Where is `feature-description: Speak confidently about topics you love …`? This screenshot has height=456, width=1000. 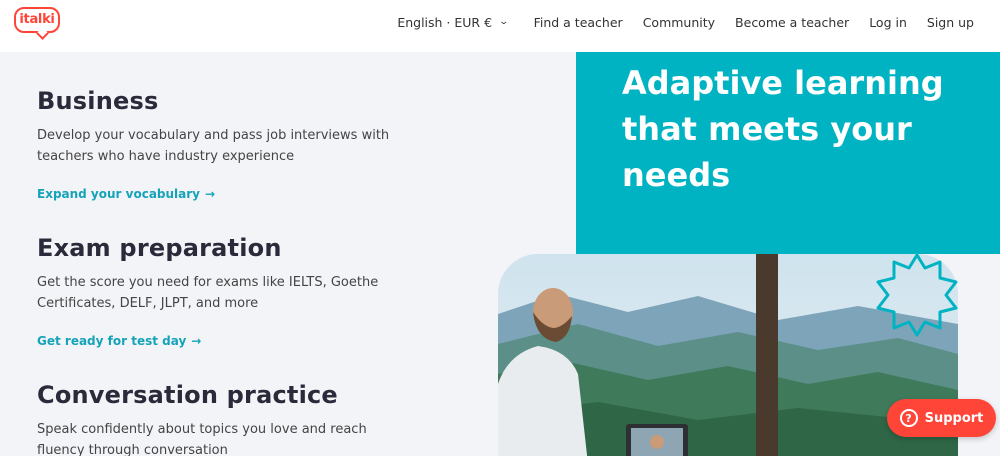
feature-description: Speak confidently about topics you love … is located at coordinates (202, 439).